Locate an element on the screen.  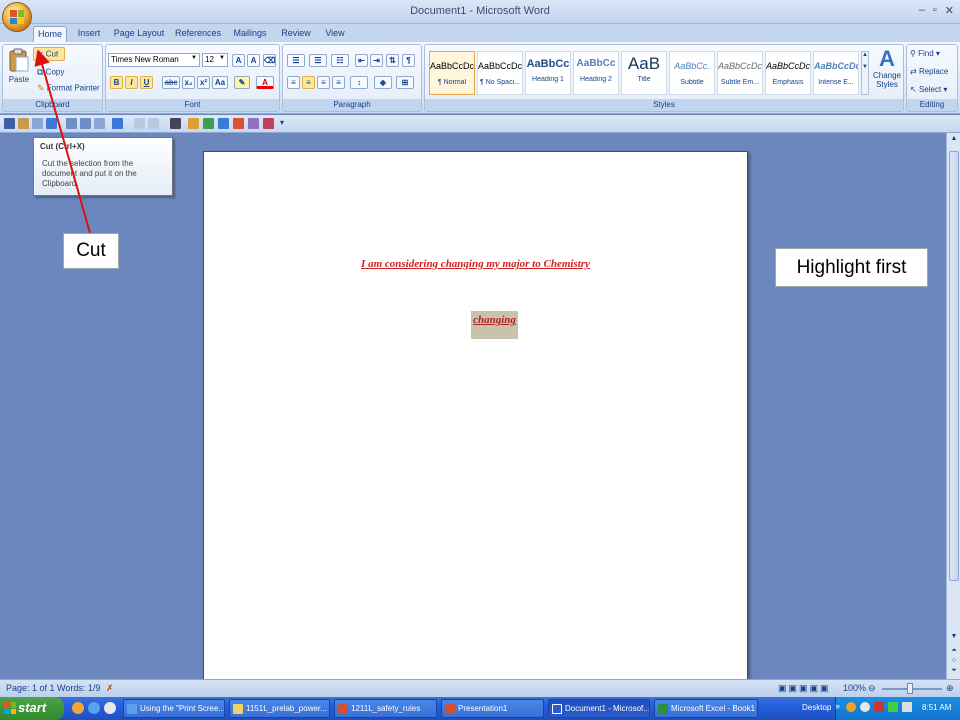
save-icon is located at coordinates (9, 123).